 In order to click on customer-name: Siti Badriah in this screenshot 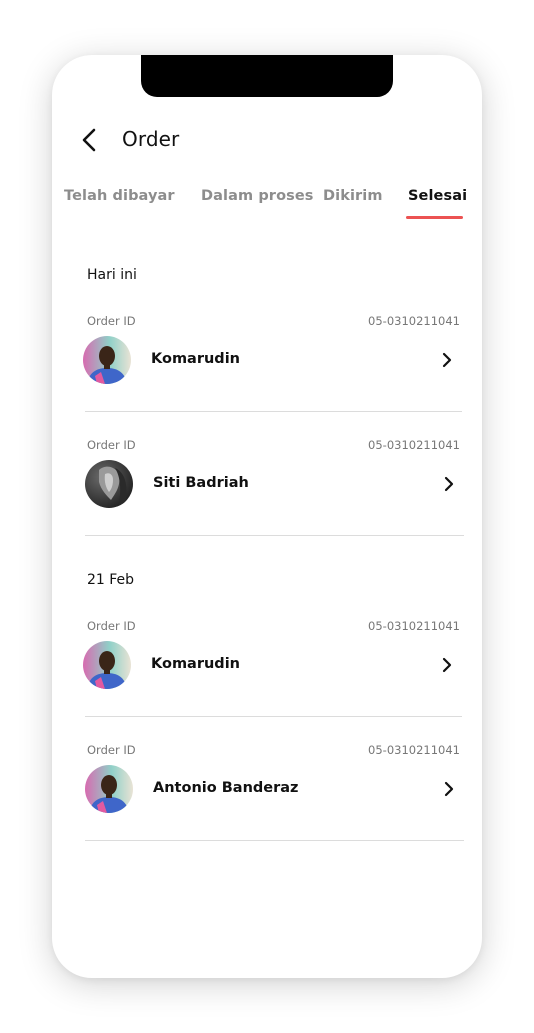, I will do `click(201, 483)`.